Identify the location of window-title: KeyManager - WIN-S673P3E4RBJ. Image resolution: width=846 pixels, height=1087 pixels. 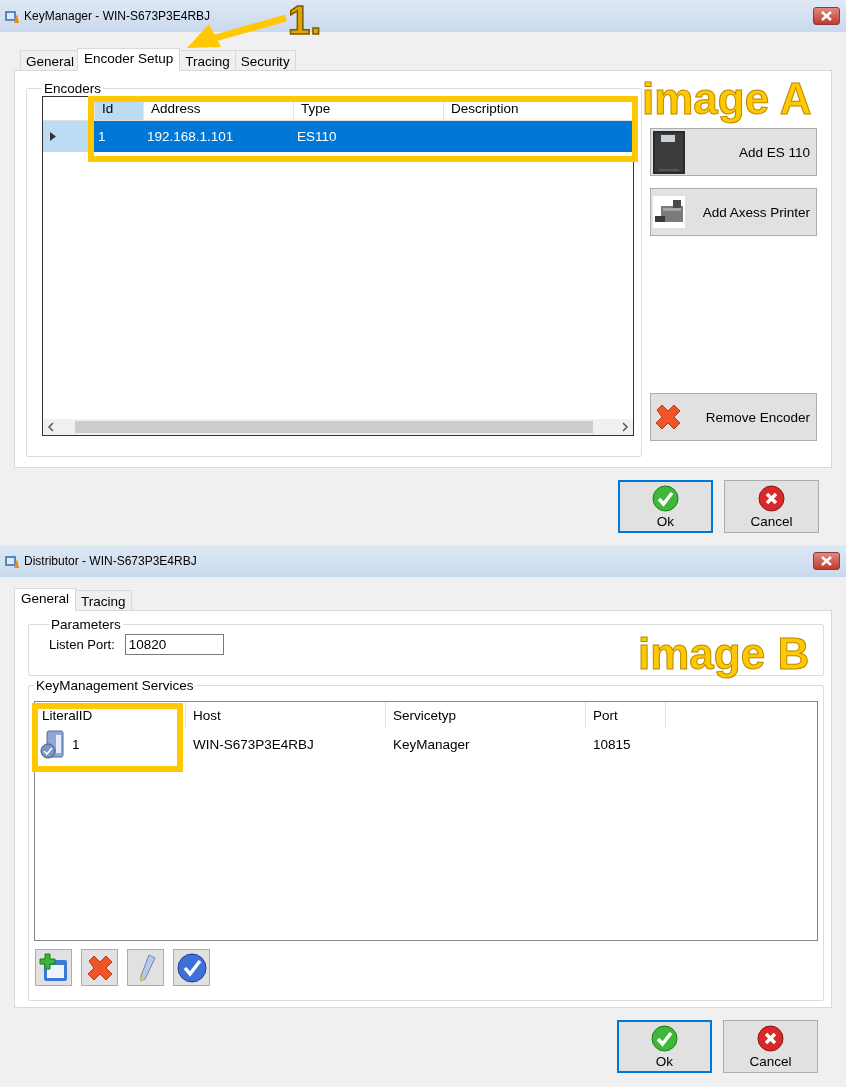
(117, 16).